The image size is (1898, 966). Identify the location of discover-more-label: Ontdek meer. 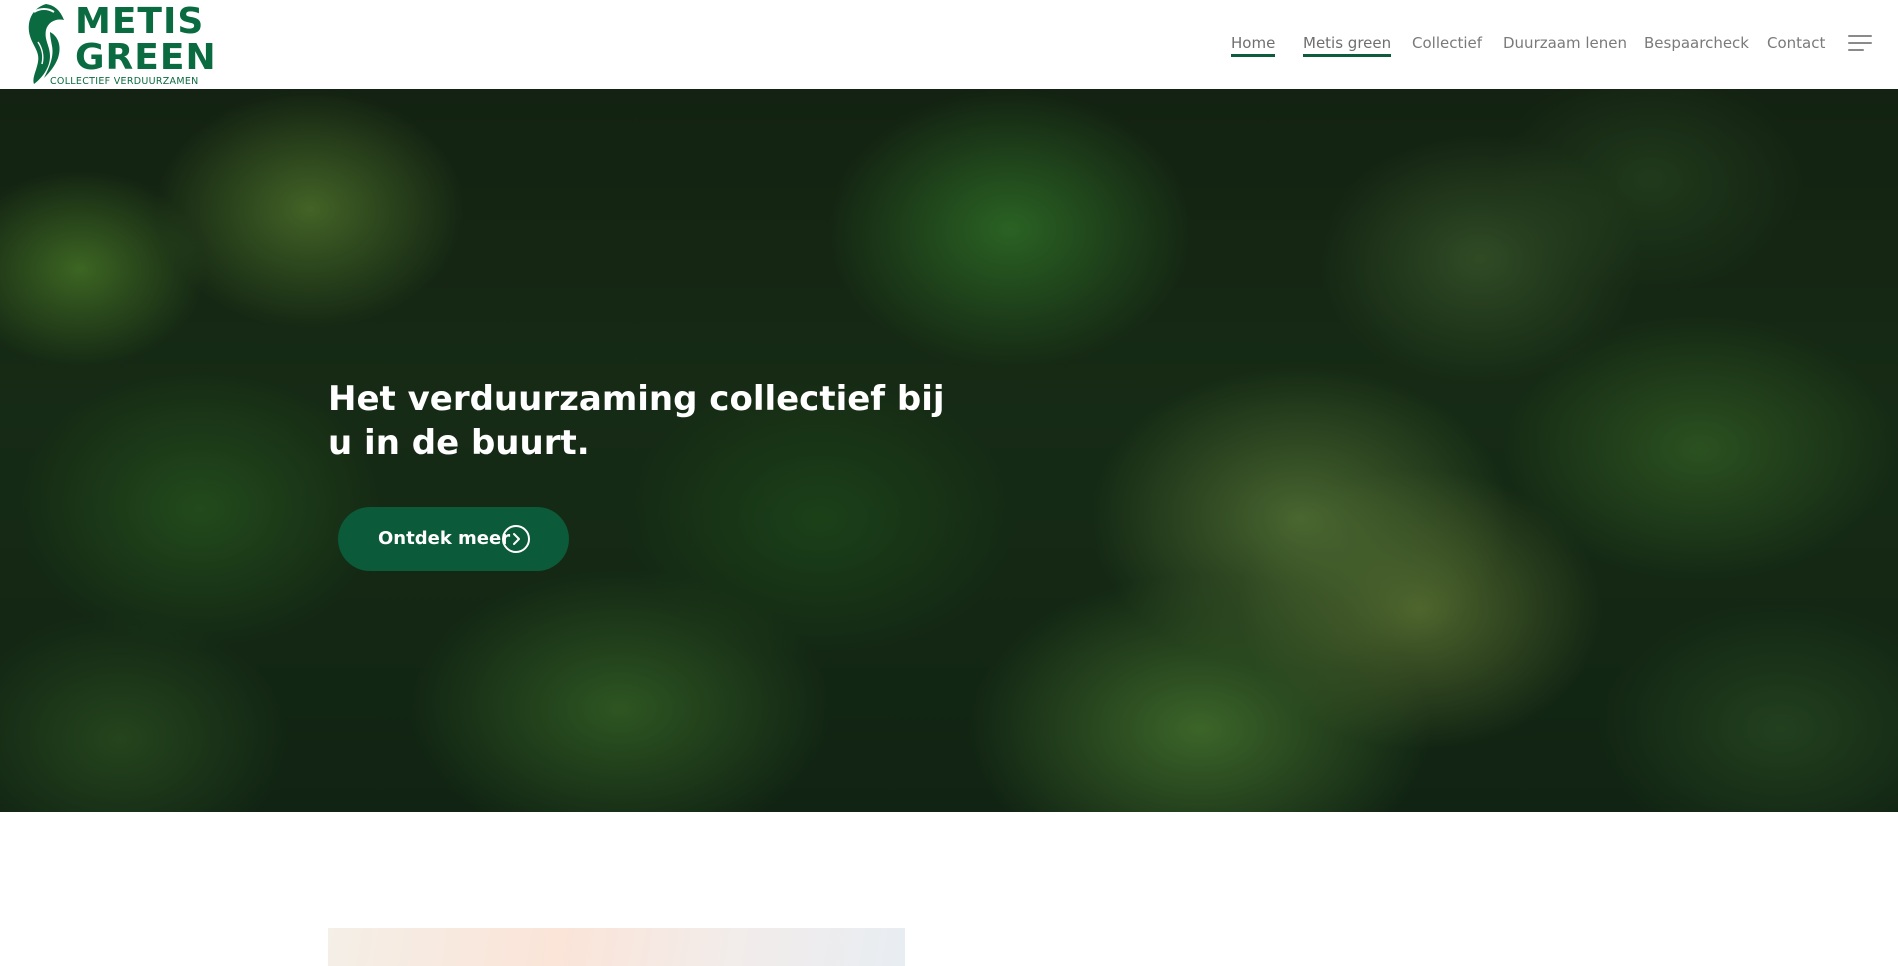
(444, 538).